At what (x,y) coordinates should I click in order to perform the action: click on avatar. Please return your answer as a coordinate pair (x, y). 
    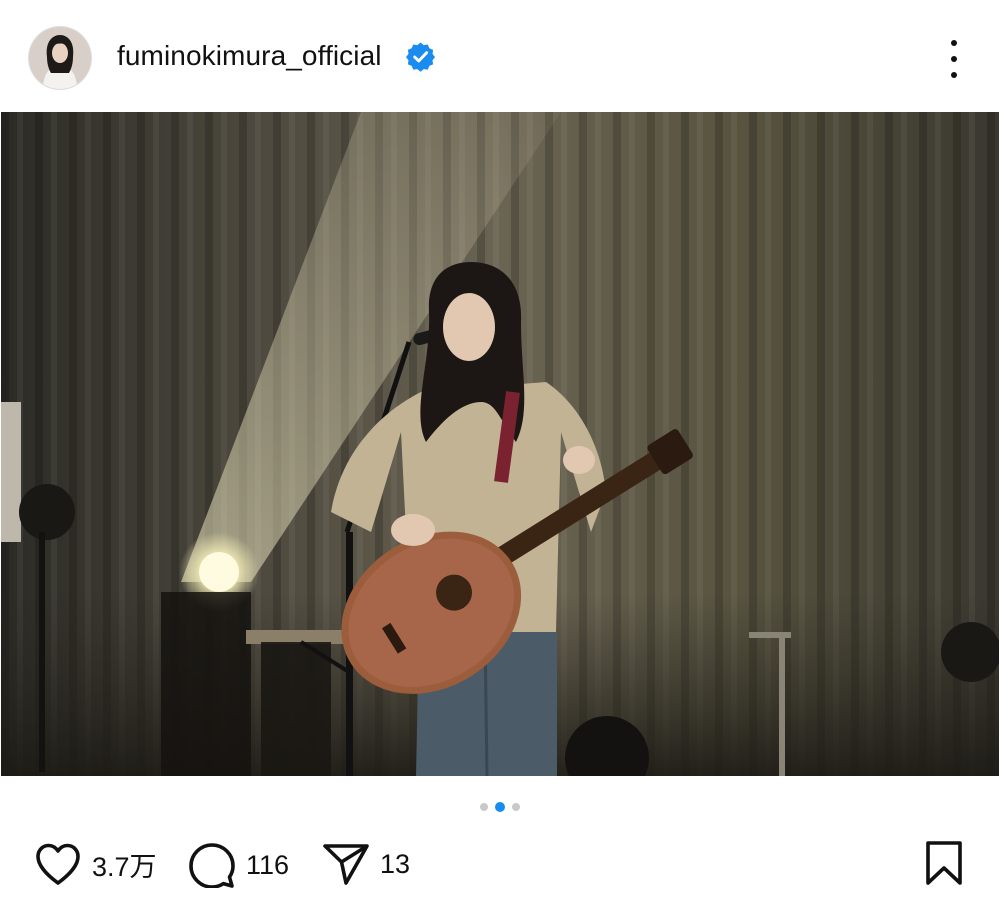
    Looking at the image, I should click on (60, 58).